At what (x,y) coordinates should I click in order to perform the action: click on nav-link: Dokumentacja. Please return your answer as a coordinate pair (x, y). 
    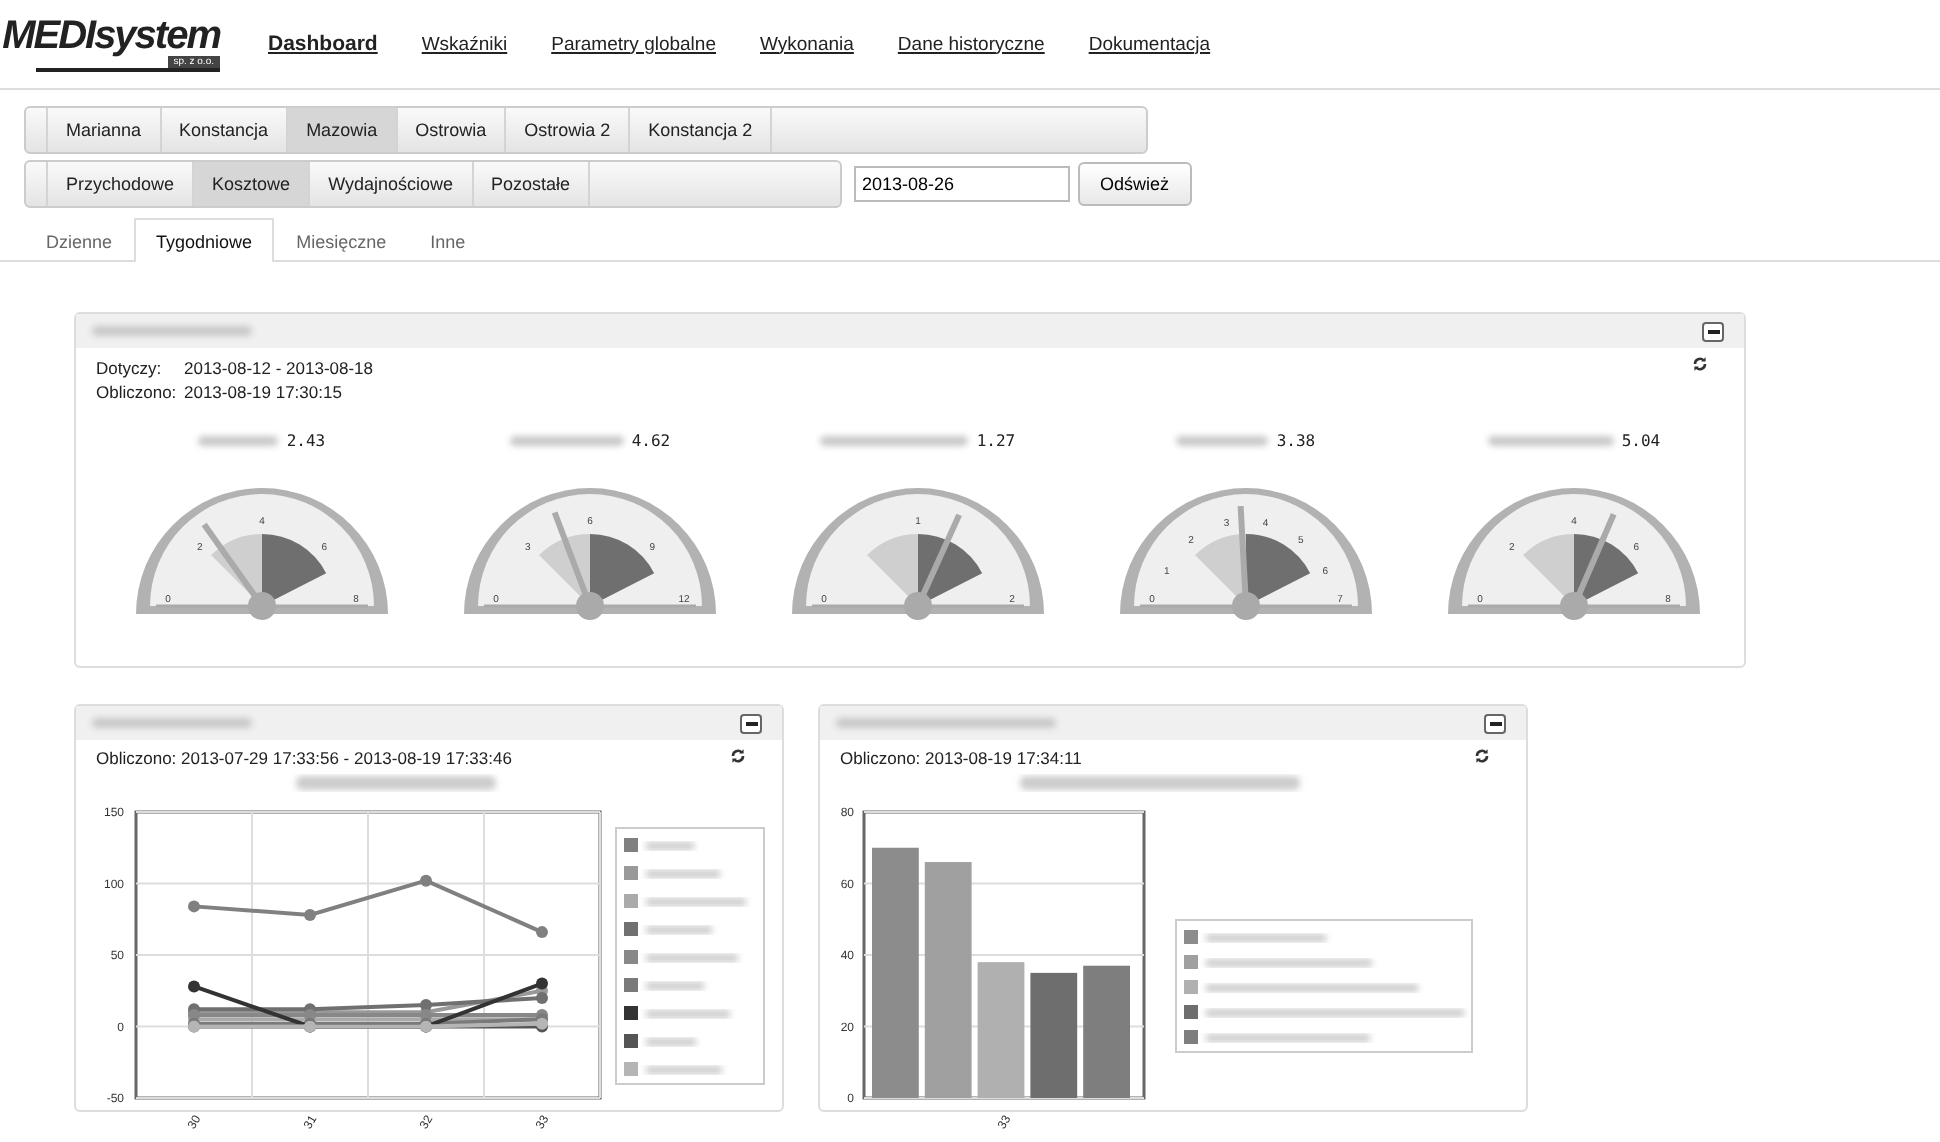
    Looking at the image, I should click on (1149, 44).